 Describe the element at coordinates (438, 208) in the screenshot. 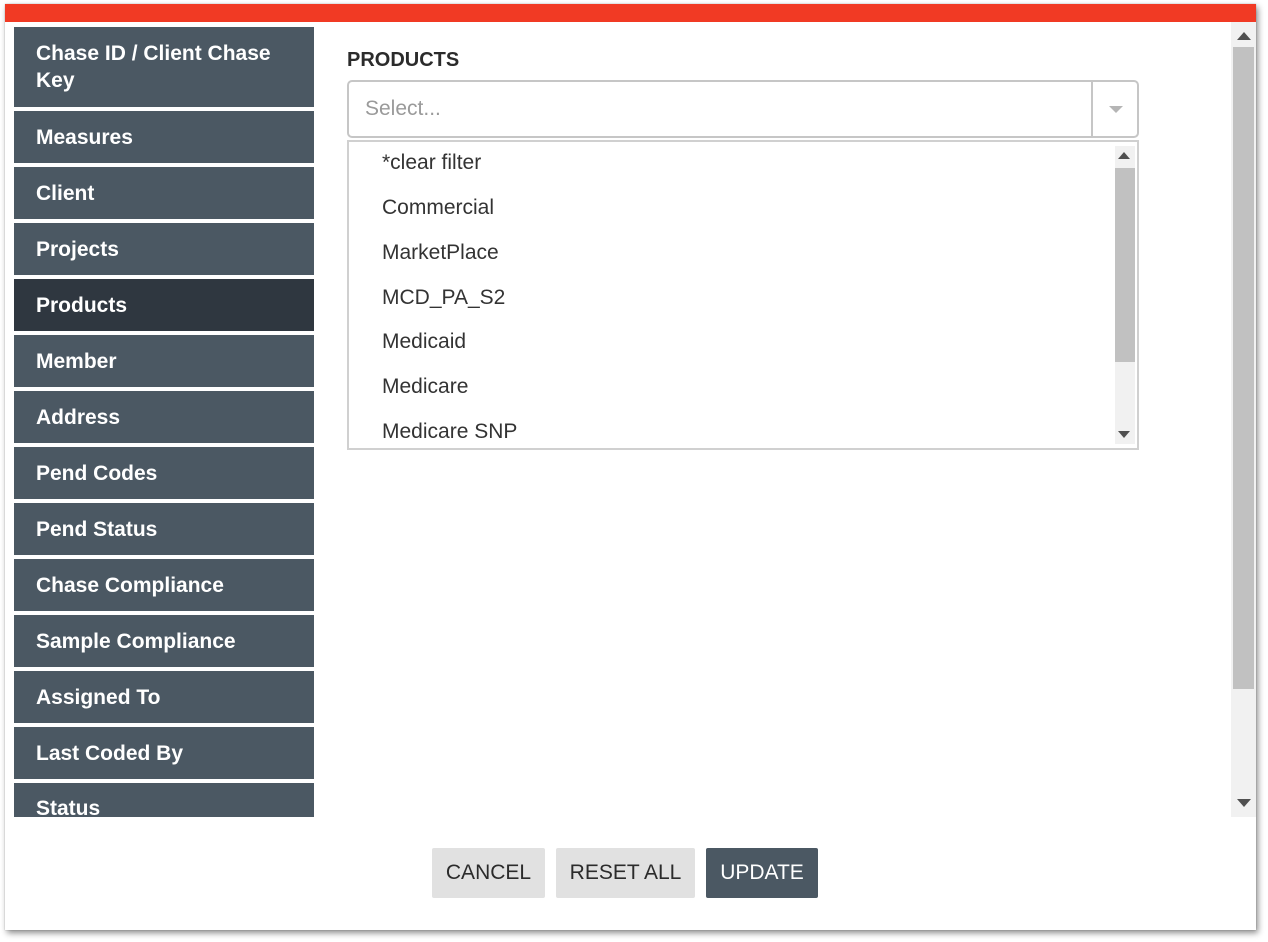

I see `dropdown-option: Commercial` at that location.